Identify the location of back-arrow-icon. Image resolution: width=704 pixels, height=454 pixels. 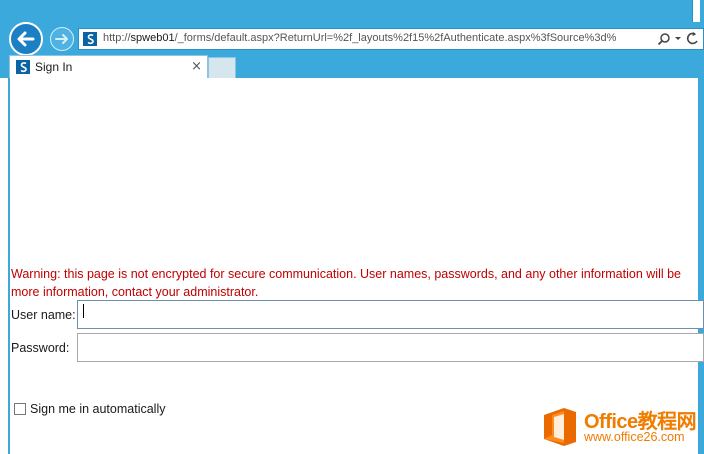
(26, 39).